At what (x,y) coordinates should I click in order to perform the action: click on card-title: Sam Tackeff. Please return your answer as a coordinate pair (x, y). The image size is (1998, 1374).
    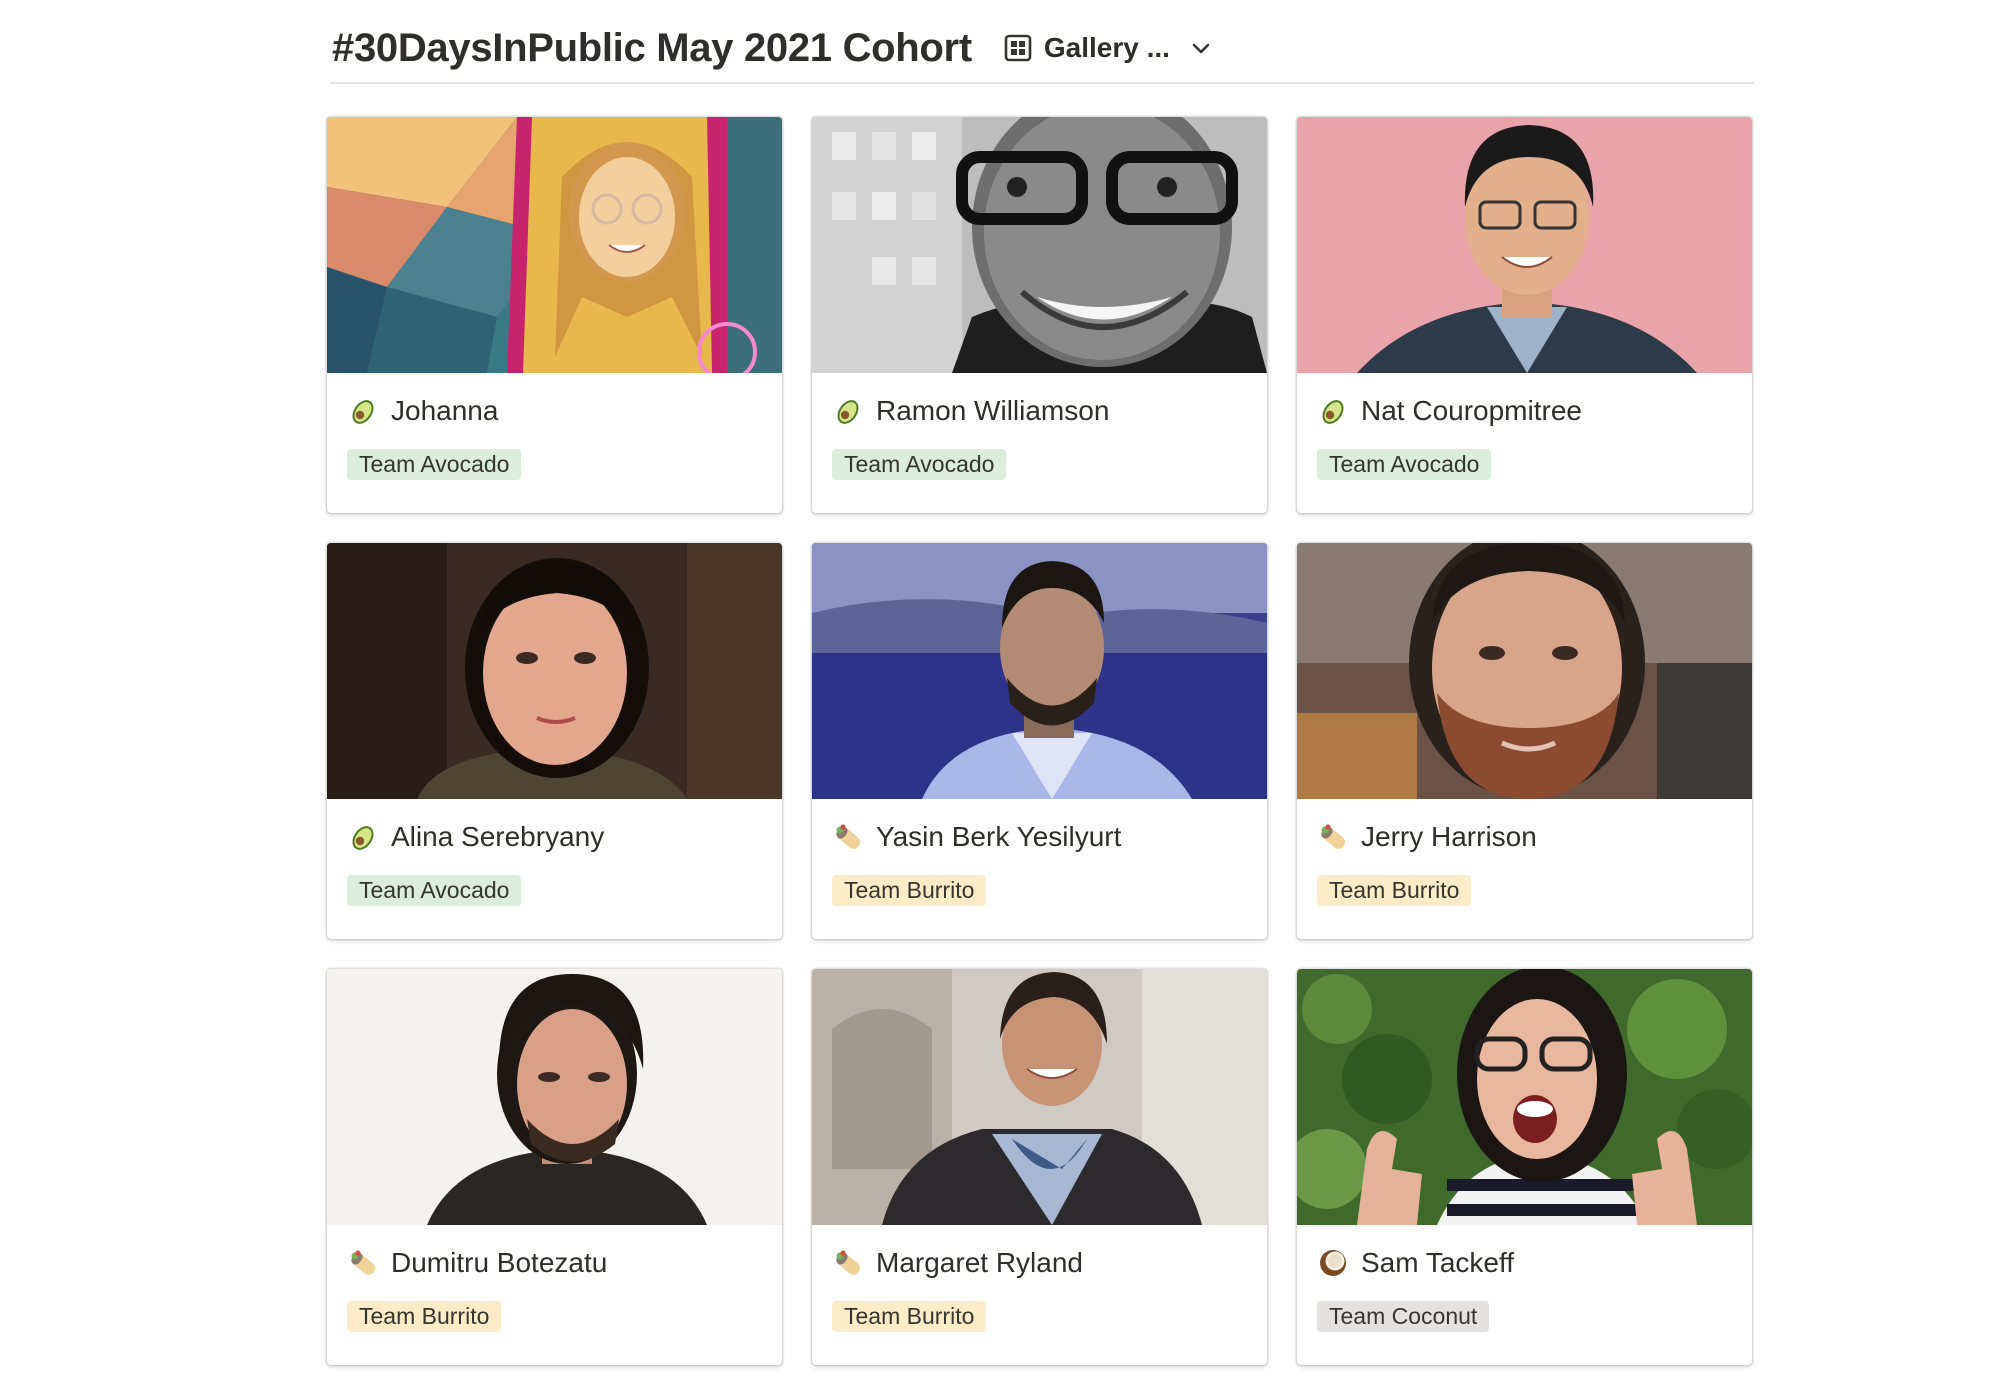
    Looking at the image, I should click on (1438, 1262).